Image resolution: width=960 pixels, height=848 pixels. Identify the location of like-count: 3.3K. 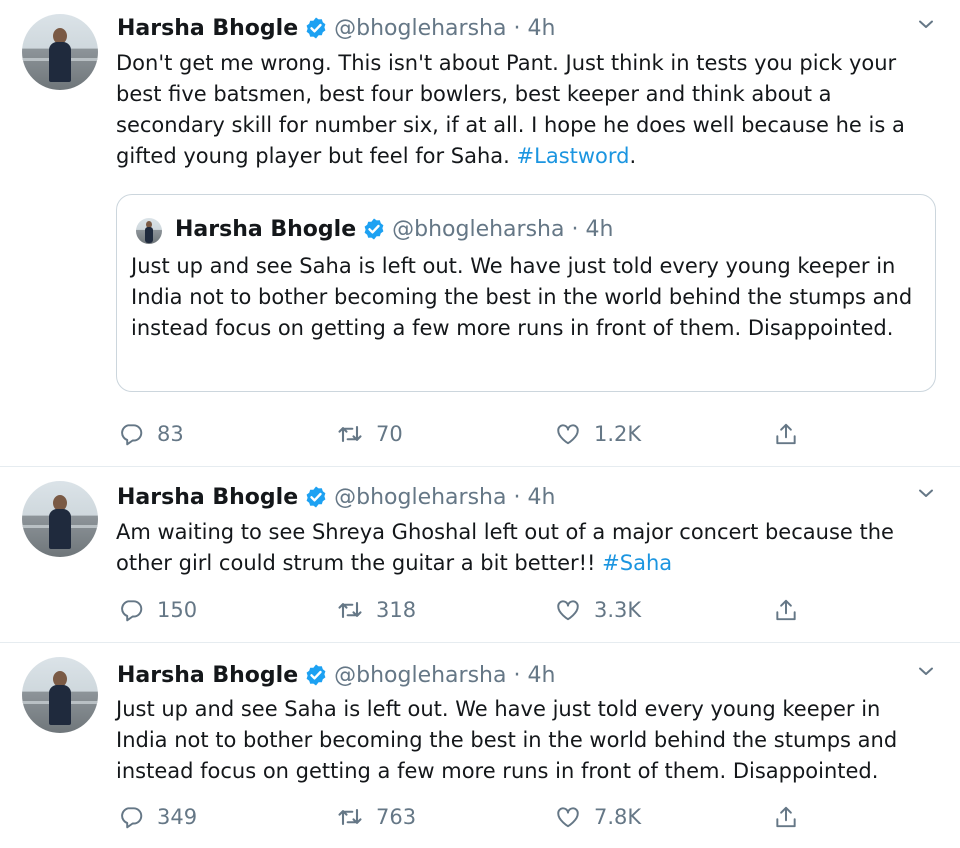
(618, 610).